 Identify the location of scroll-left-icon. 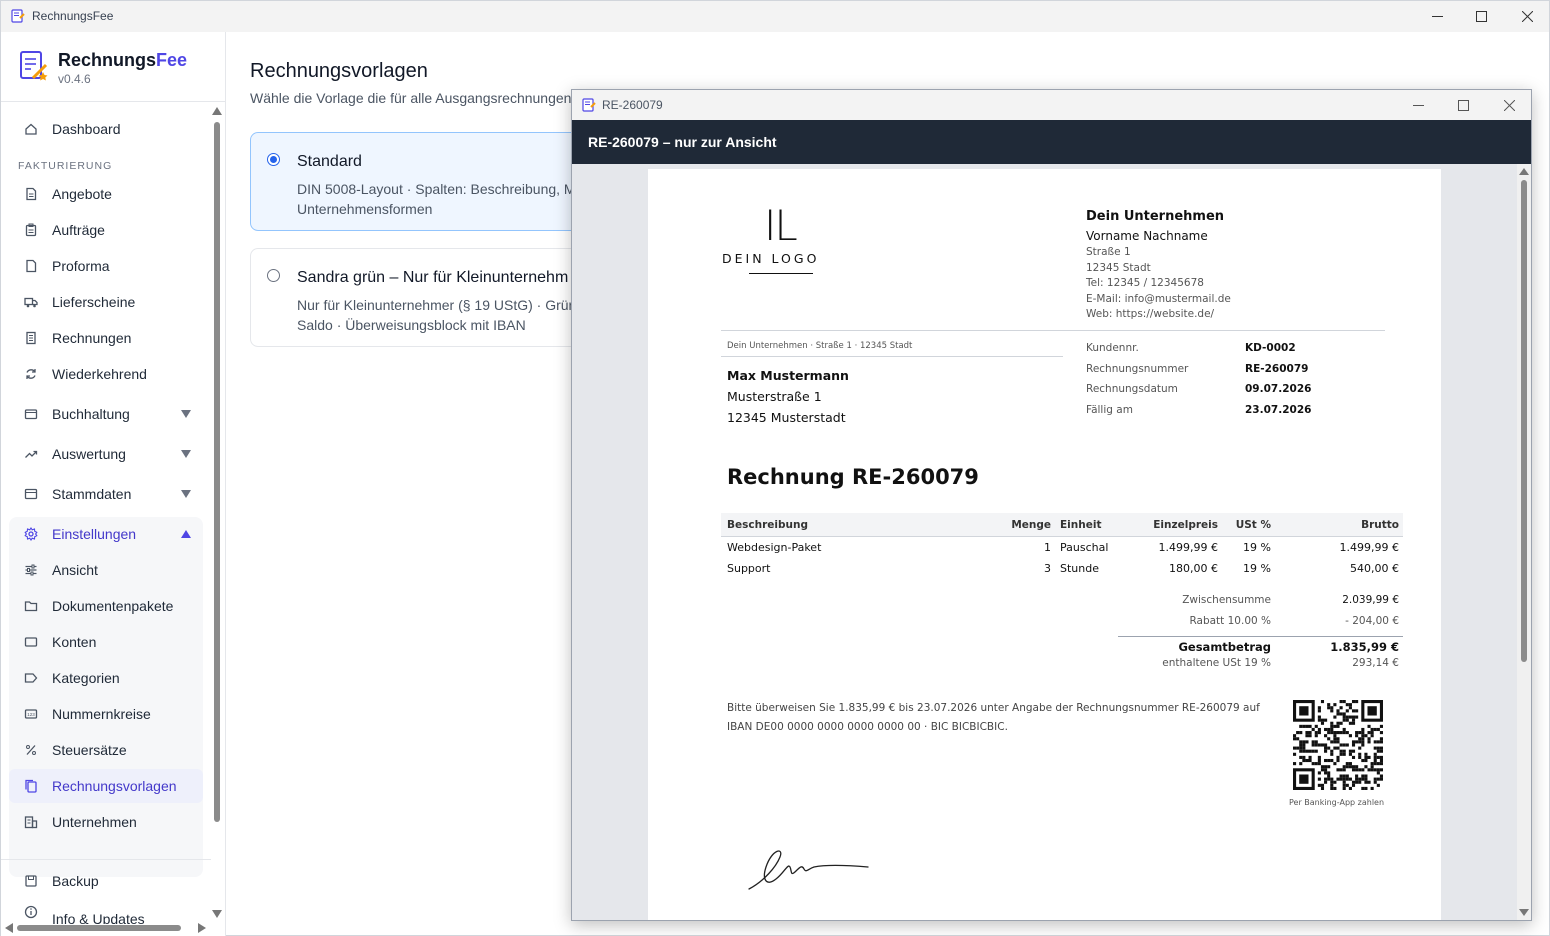
(9, 928).